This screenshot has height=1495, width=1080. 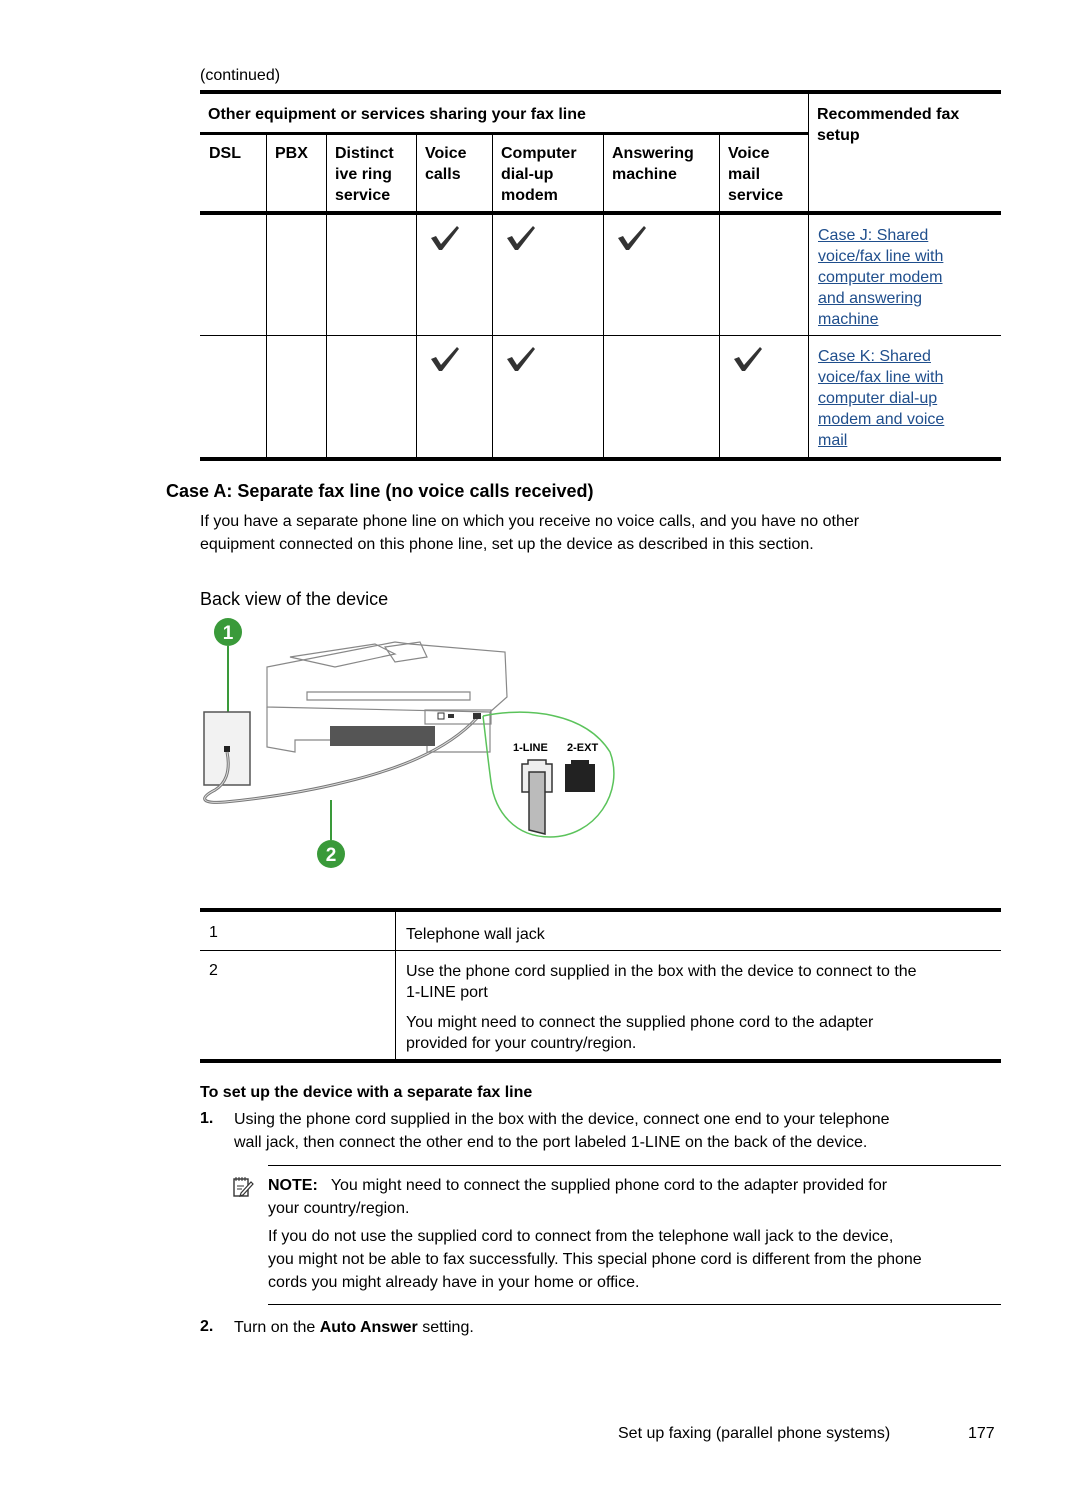 I want to click on callout-2: 2, so click(x=331, y=834).